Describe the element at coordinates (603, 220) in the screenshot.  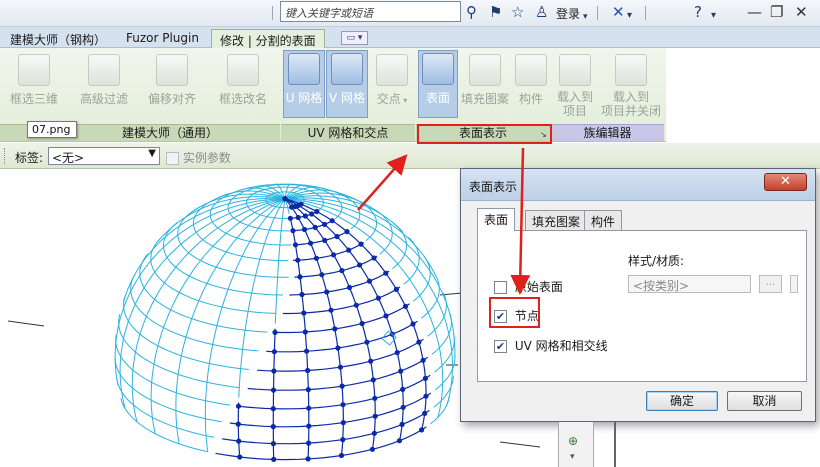
I see `dialog-tab-component: 构件` at that location.